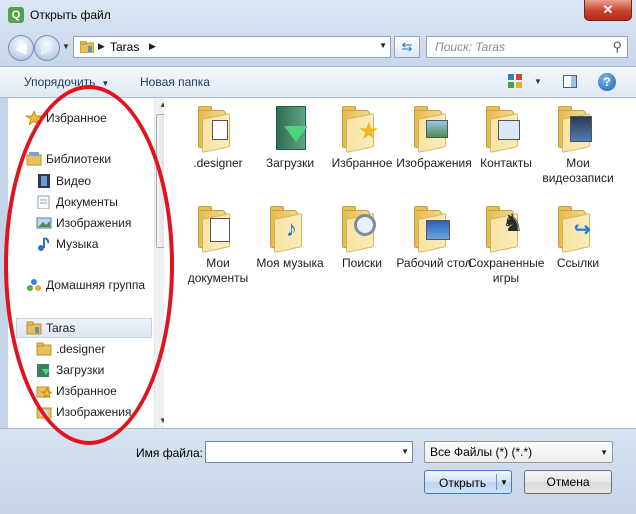 The width and height of the screenshot is (636, 514). What do you see at coordinates (506, 270) in the screenshot?
I see `file-label: Сохраненные игры` at bounding box center [506, 270].